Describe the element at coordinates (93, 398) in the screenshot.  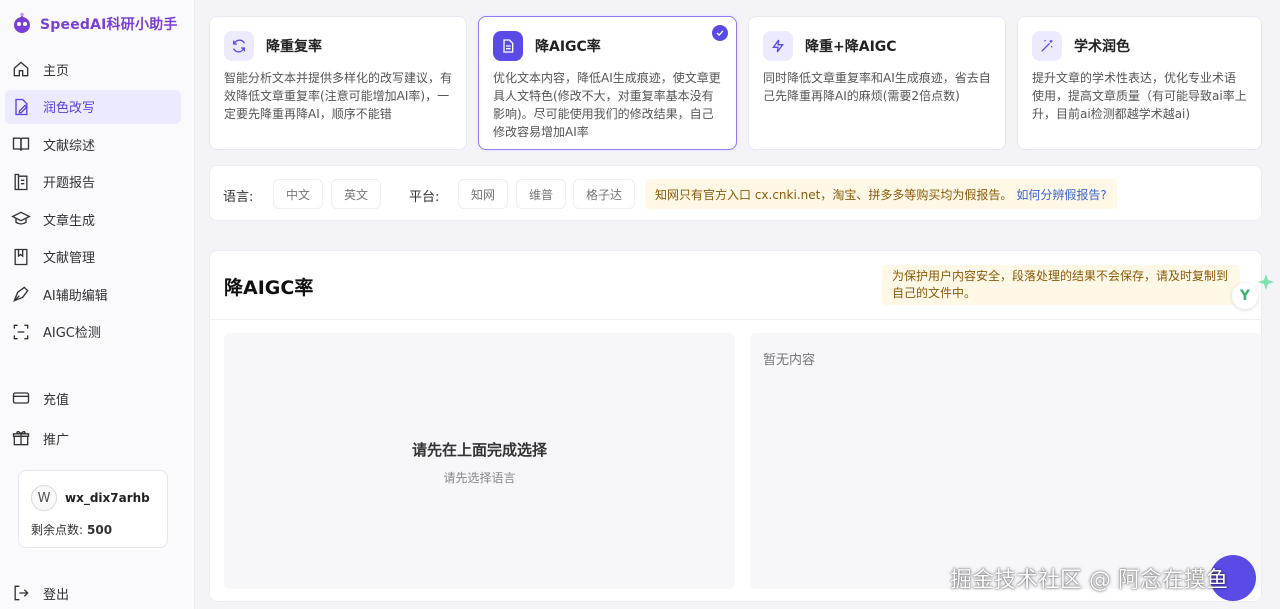
I see `sidebar-item-recharge: 充值` at that location.